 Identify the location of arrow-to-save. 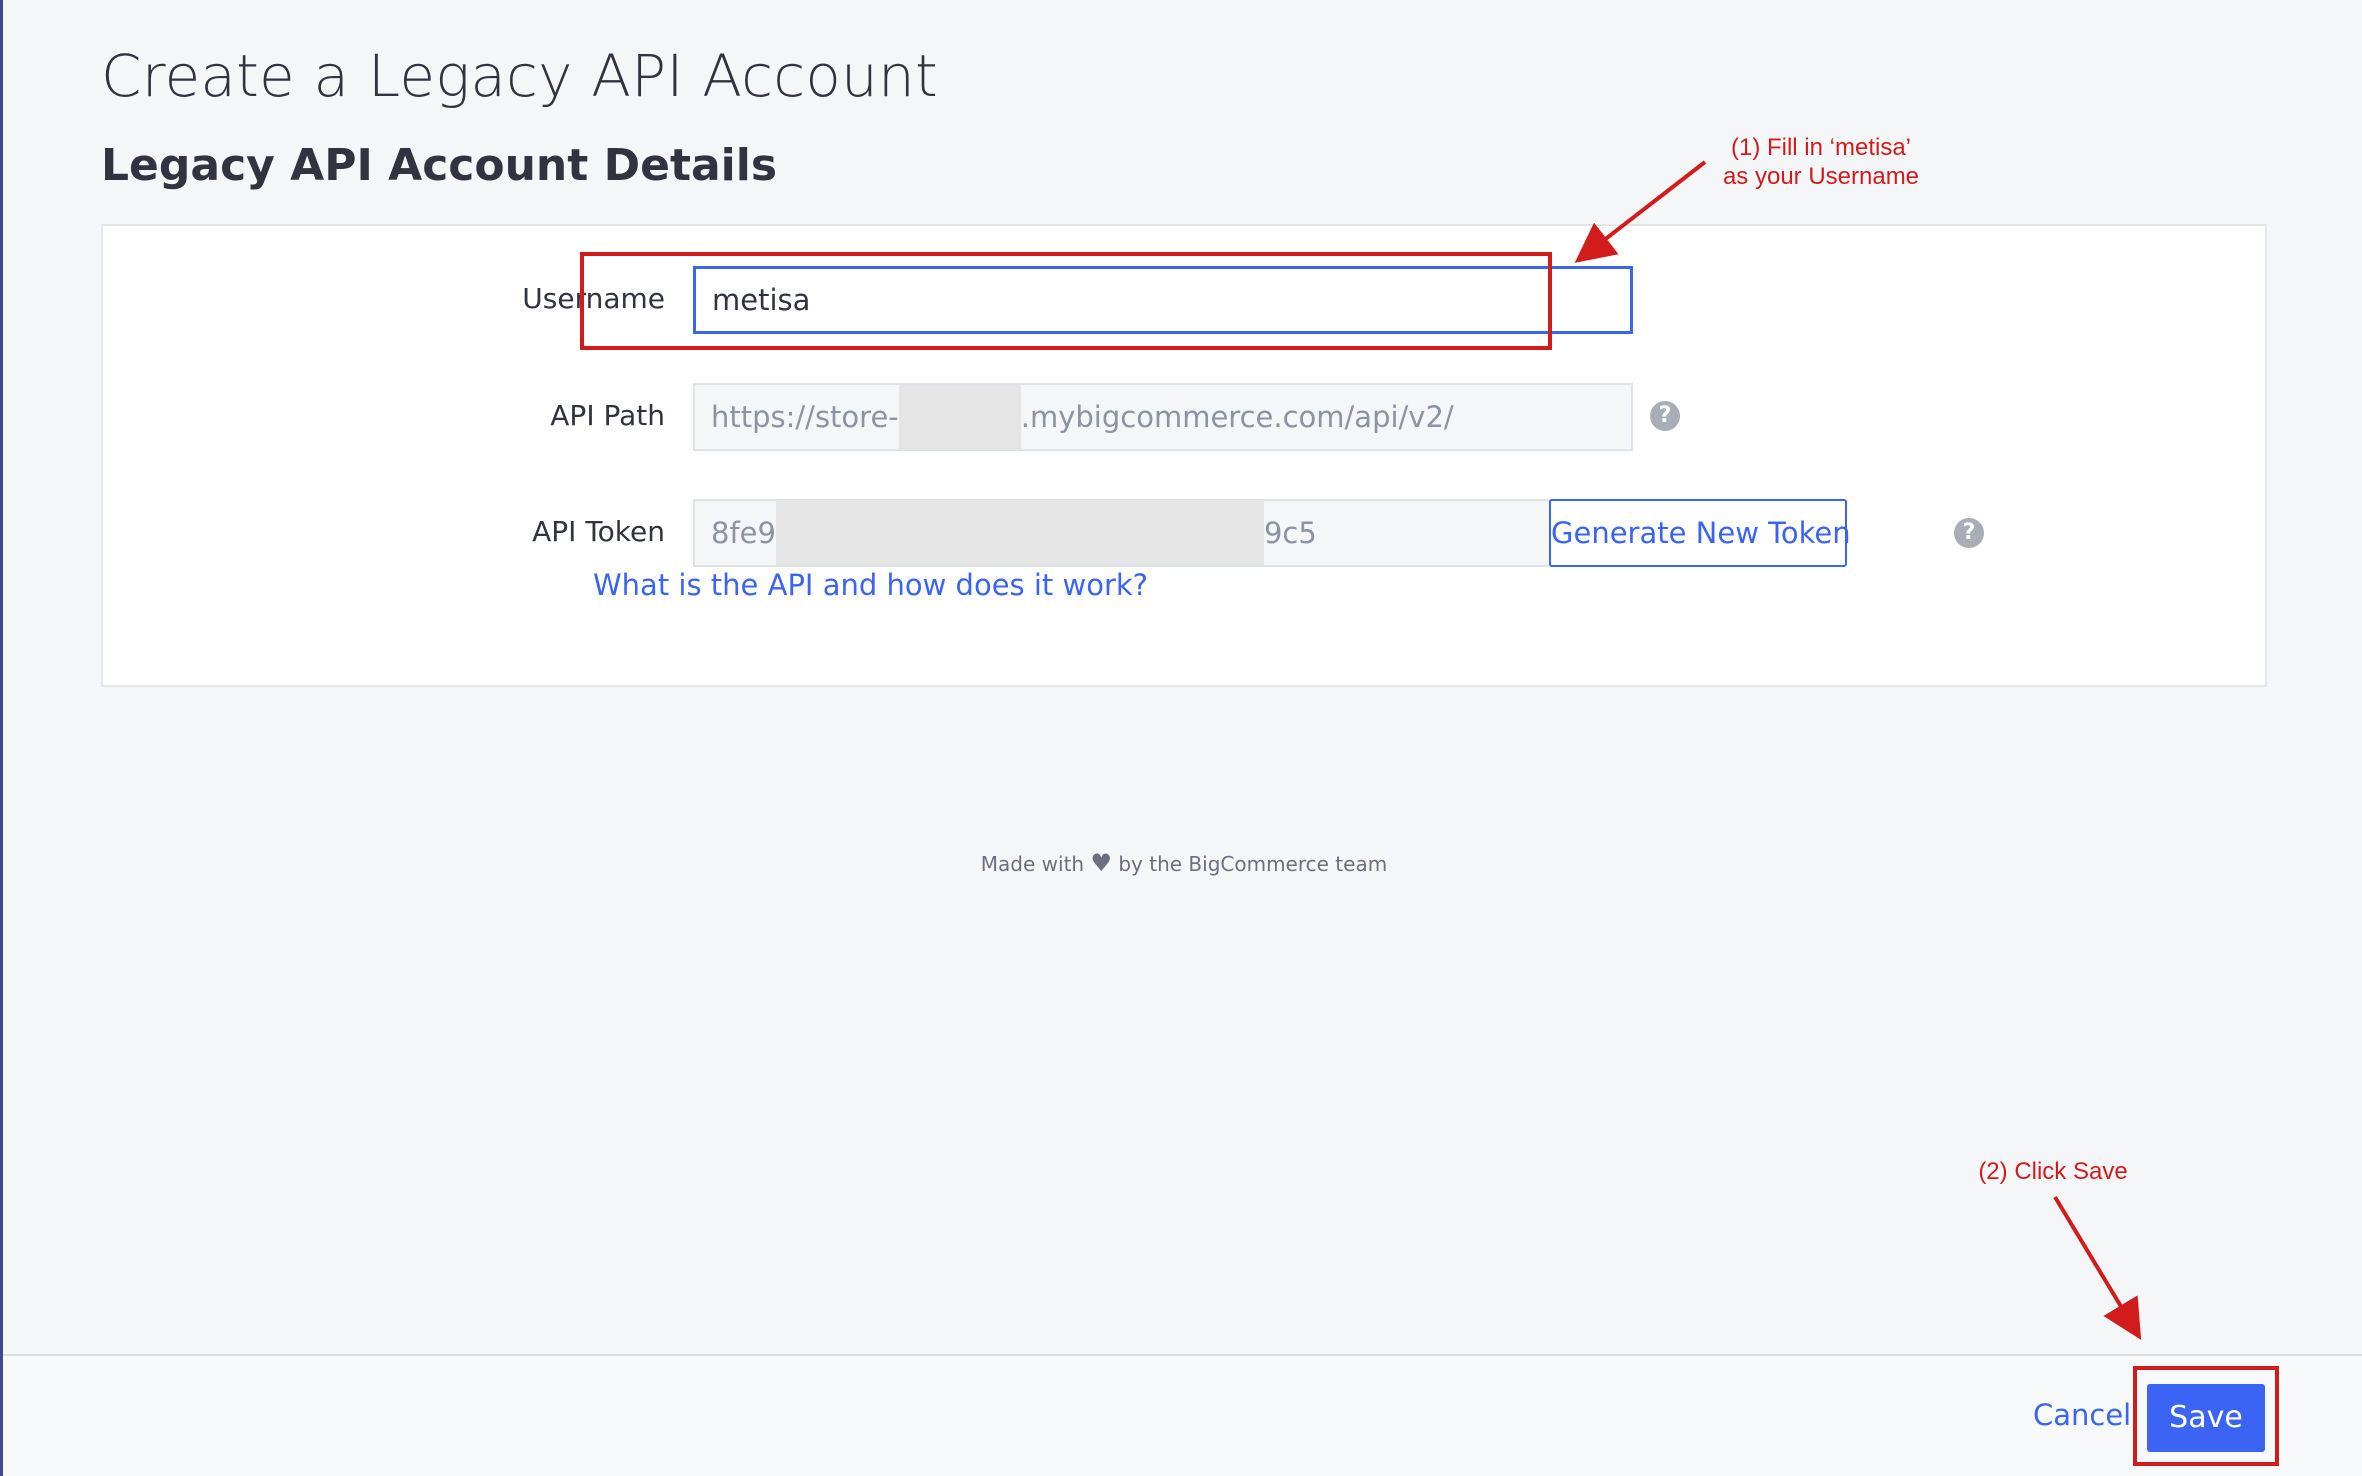
(2097, 1267).